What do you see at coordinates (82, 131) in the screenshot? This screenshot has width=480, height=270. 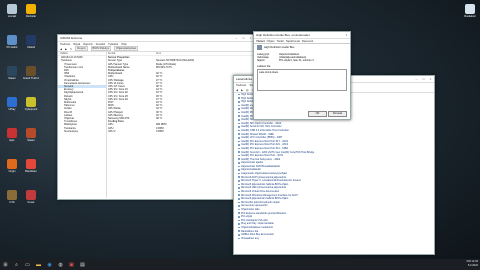 I see `tree-item: Suorituskyky` at bounding box center [82, 131].